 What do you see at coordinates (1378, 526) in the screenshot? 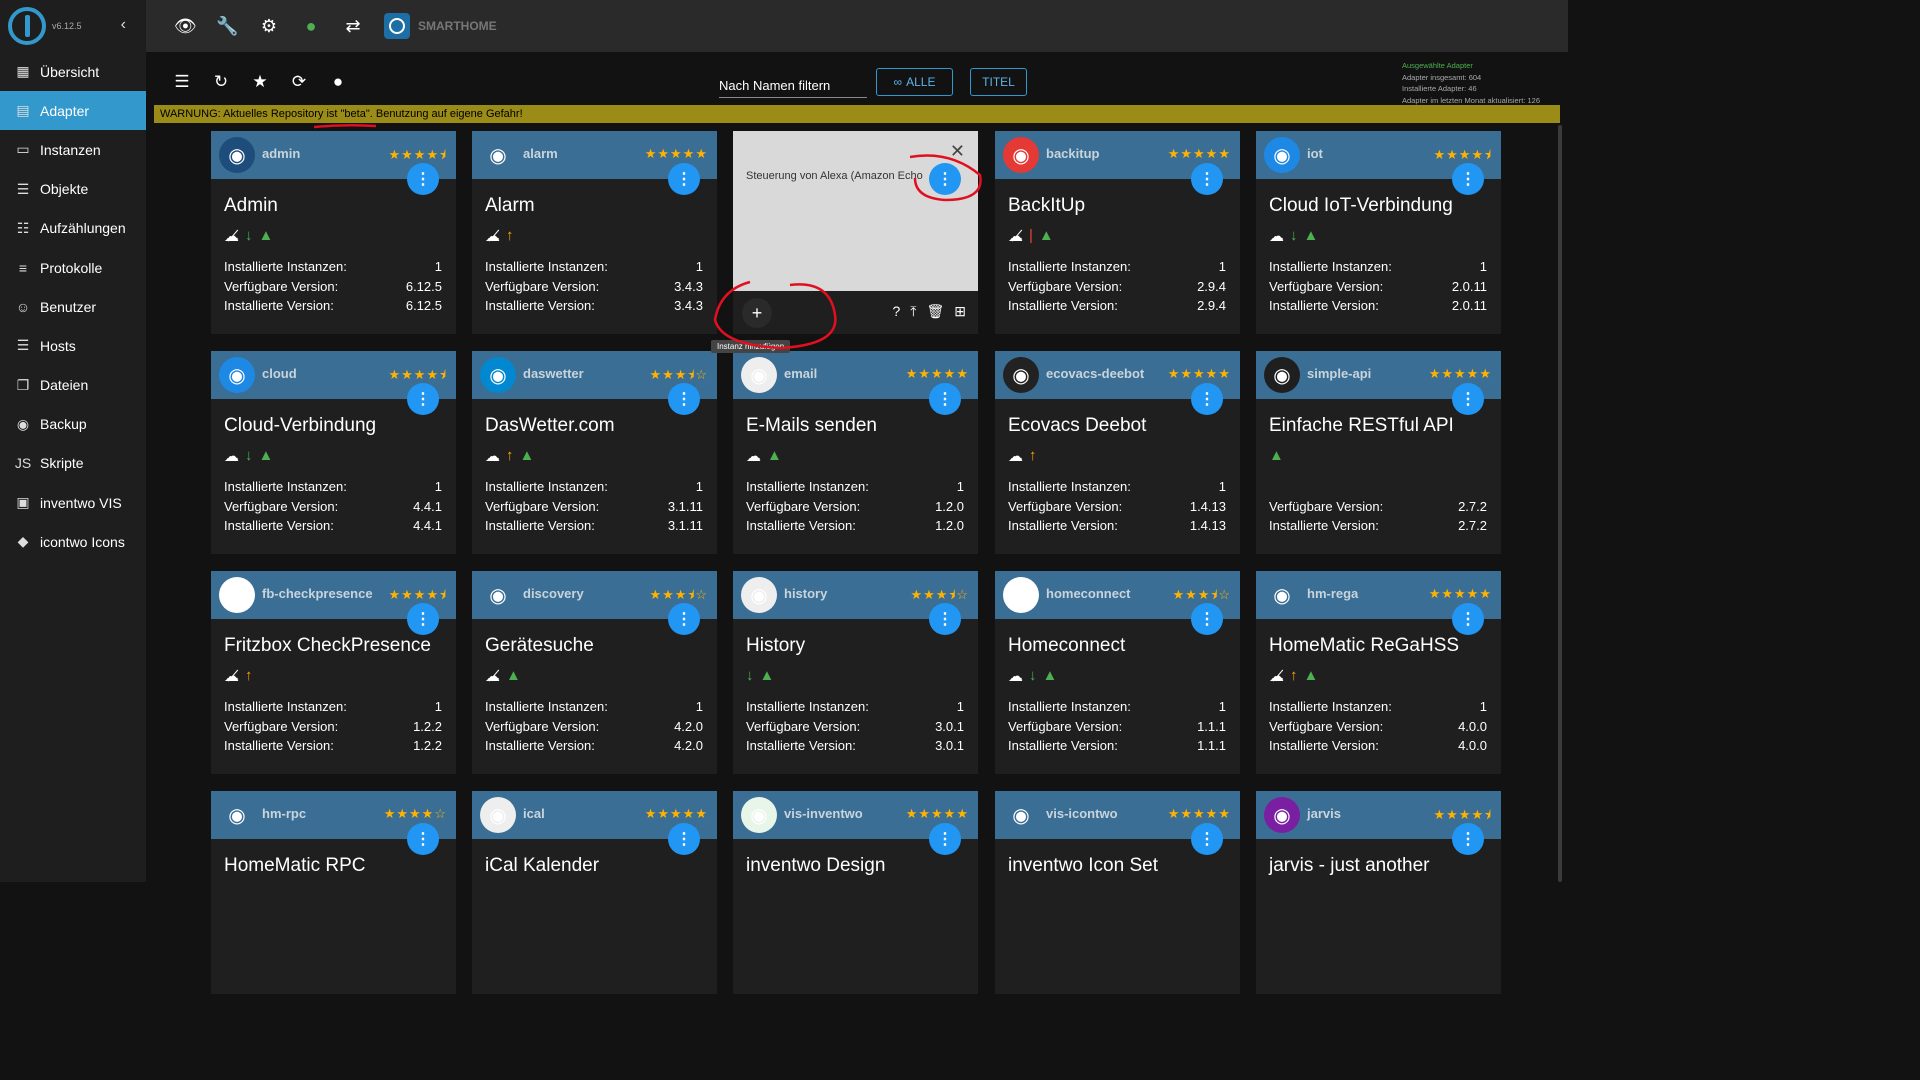
I see `installed-row: Installierte Version: 2.7.2` at bounding box center [1378, 526].